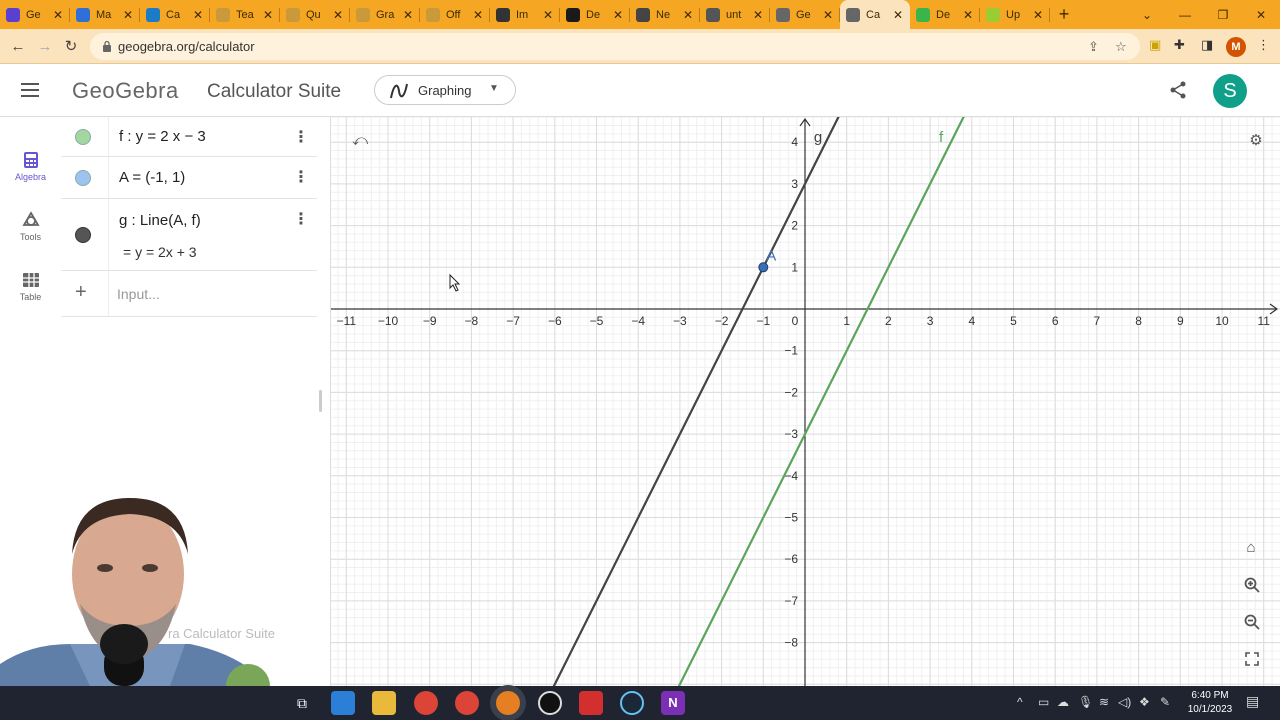 Image resolution: width=1280 pixels, height=720 pixels. Describe the element at coordinates (83, 235) in the screenshot. I see `visibility-toggle-g` at that location.